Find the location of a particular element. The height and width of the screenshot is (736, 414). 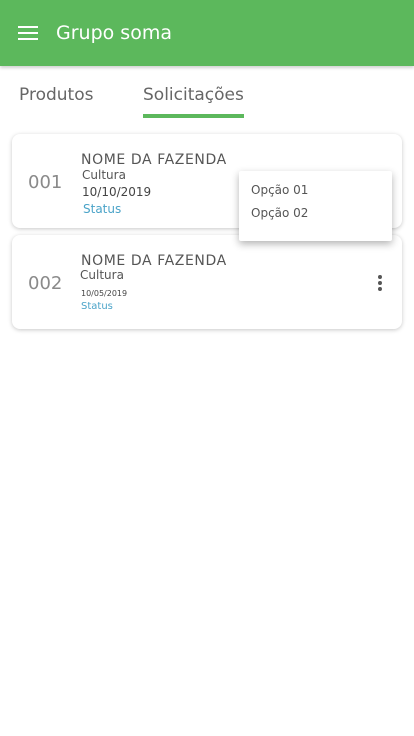

hamburger-menu-icon is located at coordinates (28, 33).